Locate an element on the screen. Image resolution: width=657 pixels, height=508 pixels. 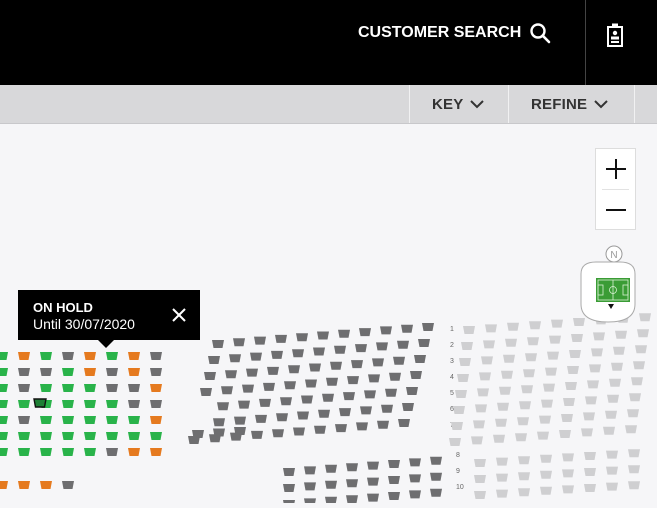
customer-search-button: CUSTOMER SEARCH is located at coordinates (454, 33).